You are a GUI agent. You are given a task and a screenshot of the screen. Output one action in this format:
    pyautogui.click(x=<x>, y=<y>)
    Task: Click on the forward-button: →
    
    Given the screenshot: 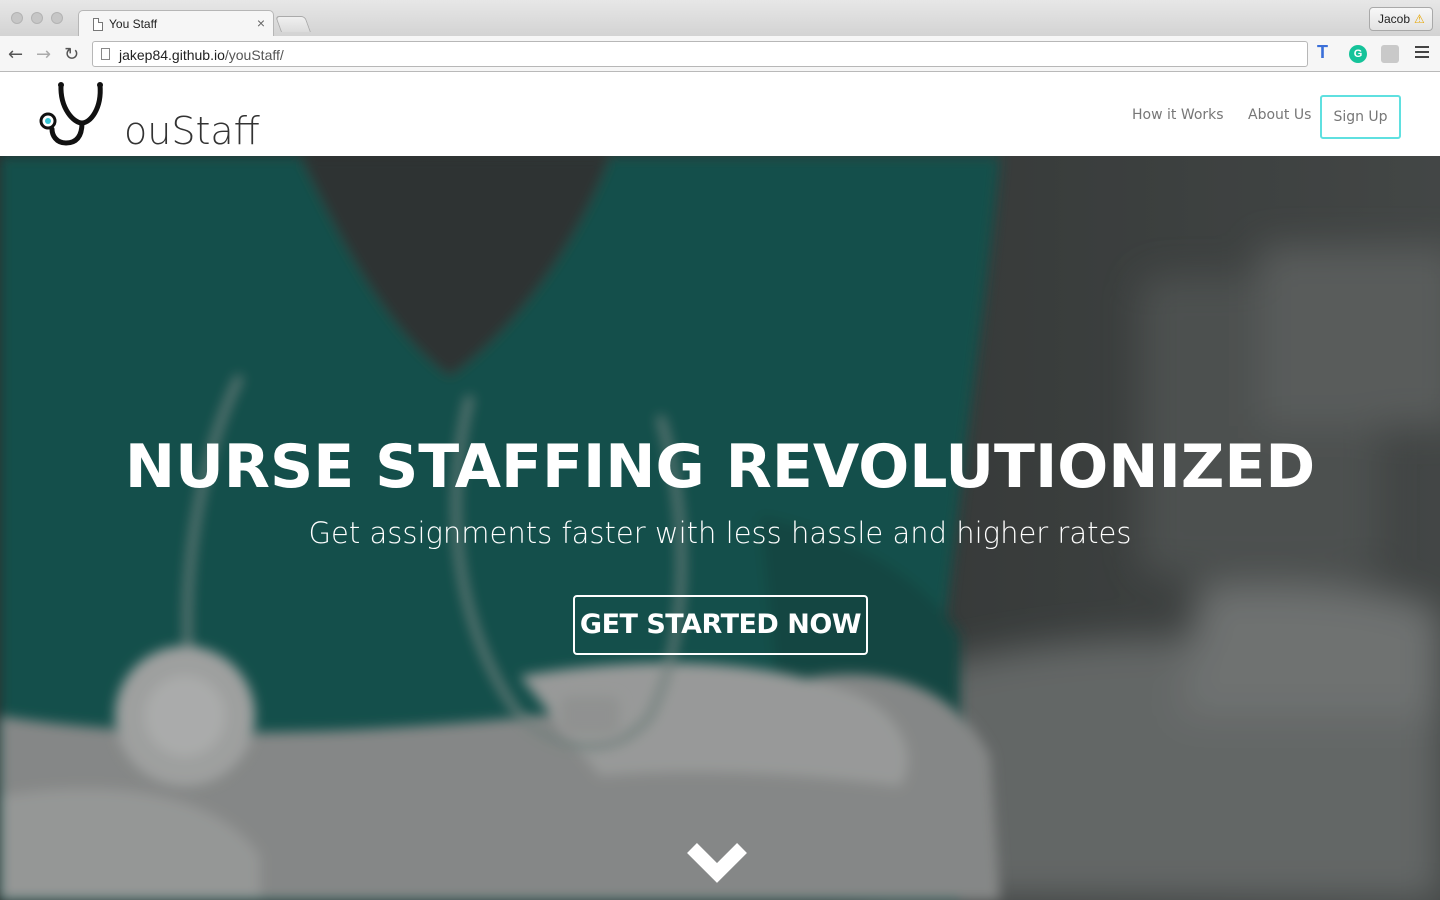 What is the action you would take?
    pyautogui.click(x=43, y=54)
    